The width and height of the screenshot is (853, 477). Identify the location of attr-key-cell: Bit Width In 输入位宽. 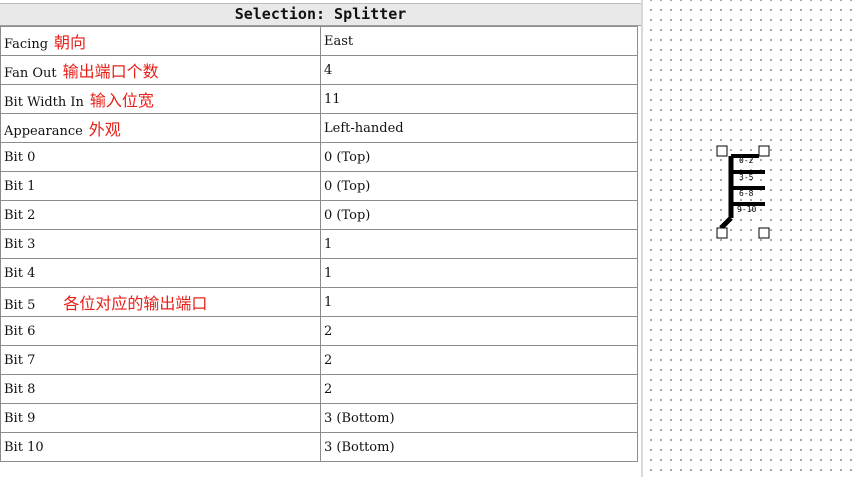
(160, 99).